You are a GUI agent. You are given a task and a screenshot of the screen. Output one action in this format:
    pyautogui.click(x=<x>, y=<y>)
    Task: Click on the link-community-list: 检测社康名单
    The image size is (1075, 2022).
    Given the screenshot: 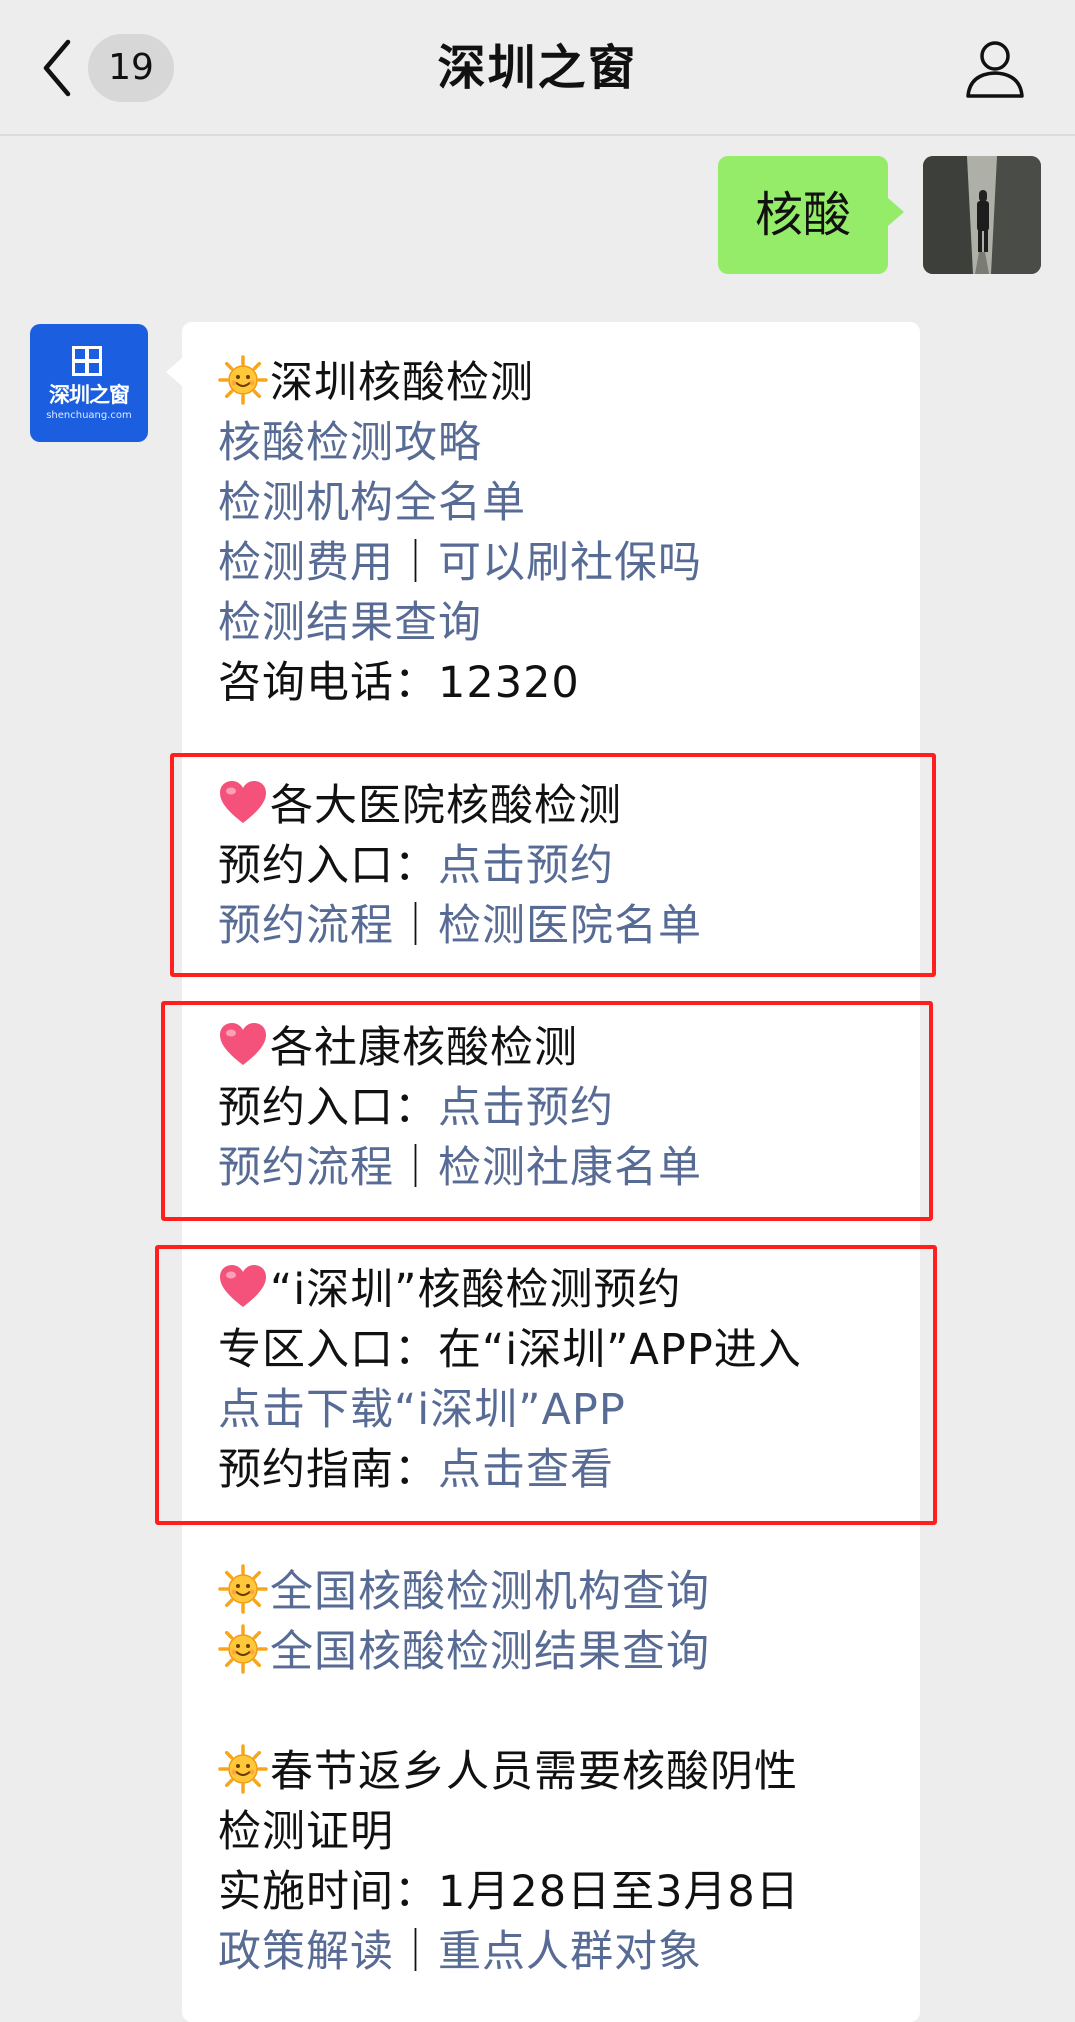 What is the action you would take?
    pyautogui.click(x=570, y=1168)
    